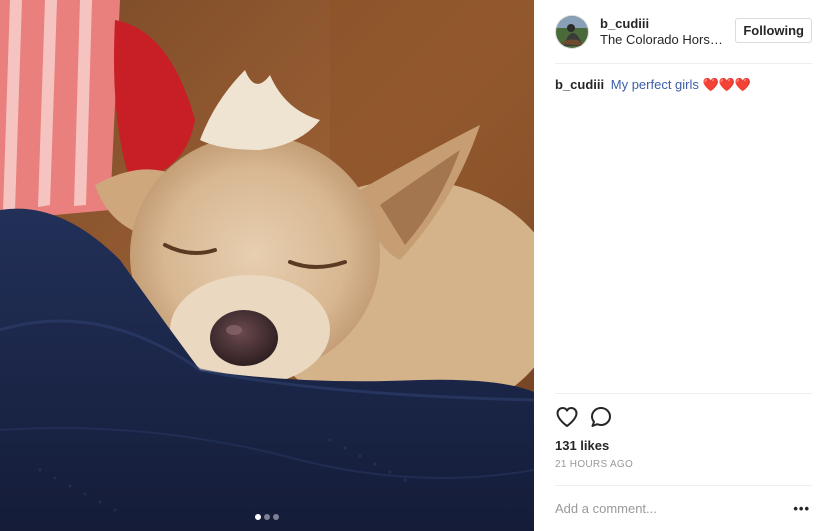 The height and width of the screenshot is (531, 834). Describe the element at coordinates (662, 40) in the screenshot. I see `header-location: The Colorado Horse Park` at that location.